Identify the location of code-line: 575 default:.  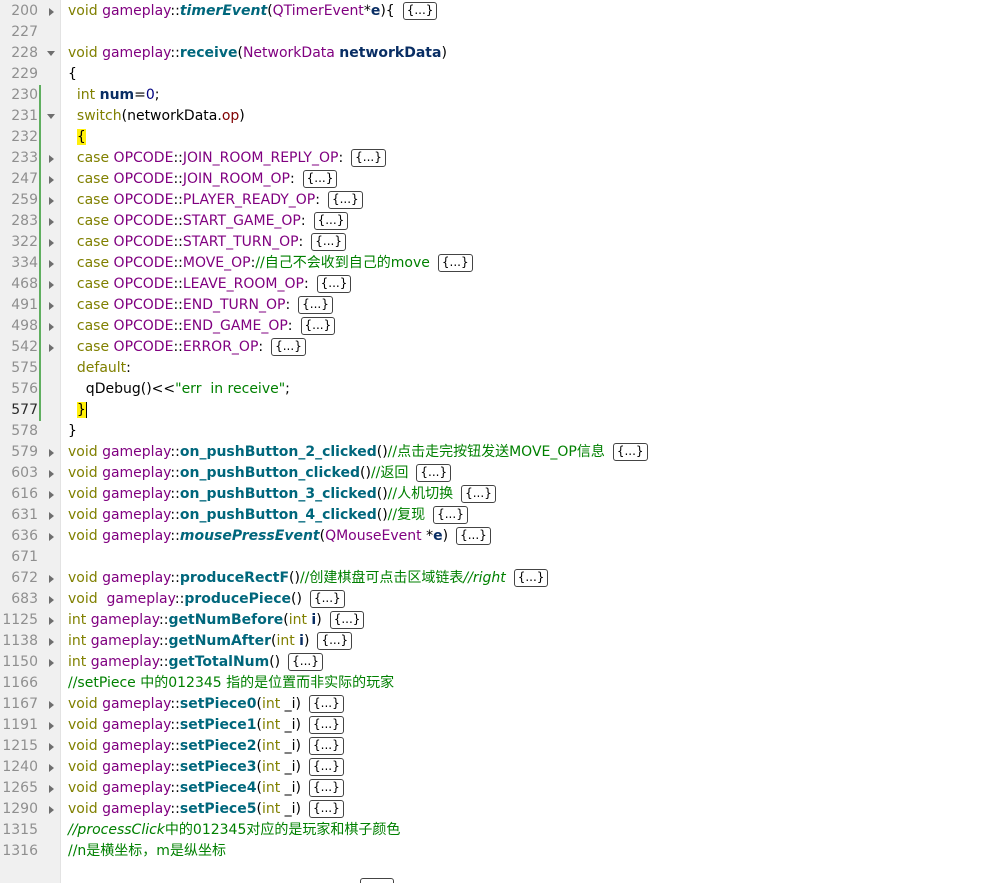
(498, 368).